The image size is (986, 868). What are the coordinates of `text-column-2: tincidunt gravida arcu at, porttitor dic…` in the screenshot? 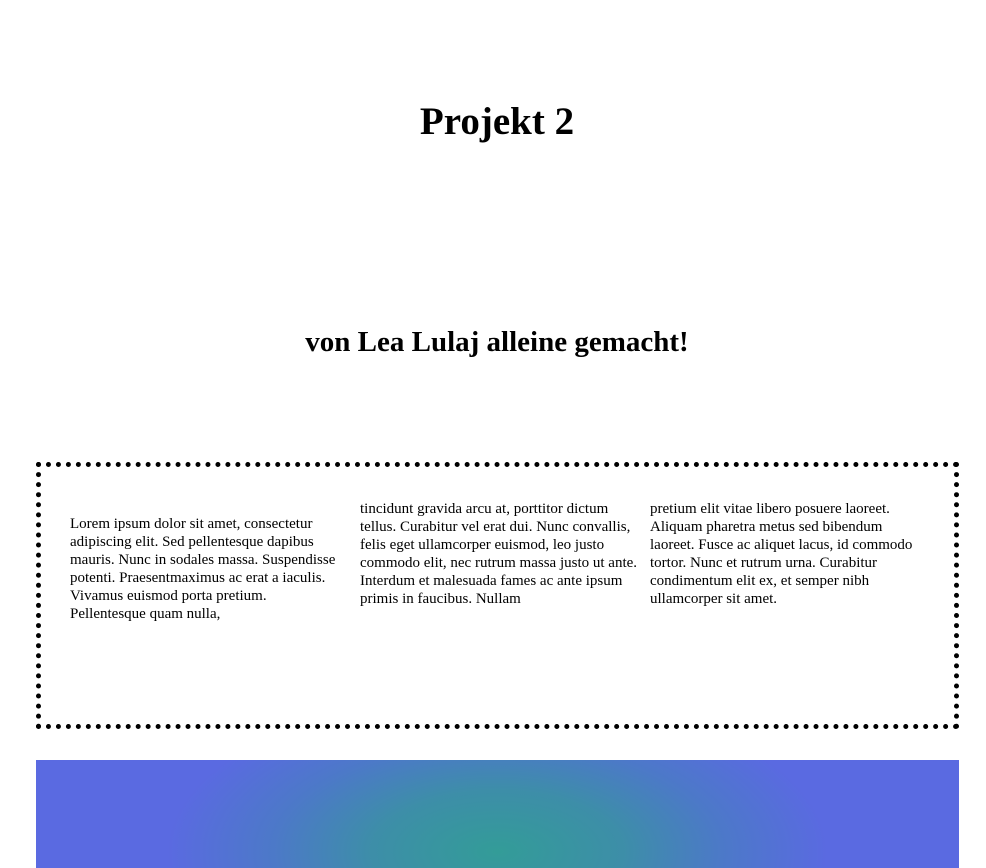 It's located at (499, 554).